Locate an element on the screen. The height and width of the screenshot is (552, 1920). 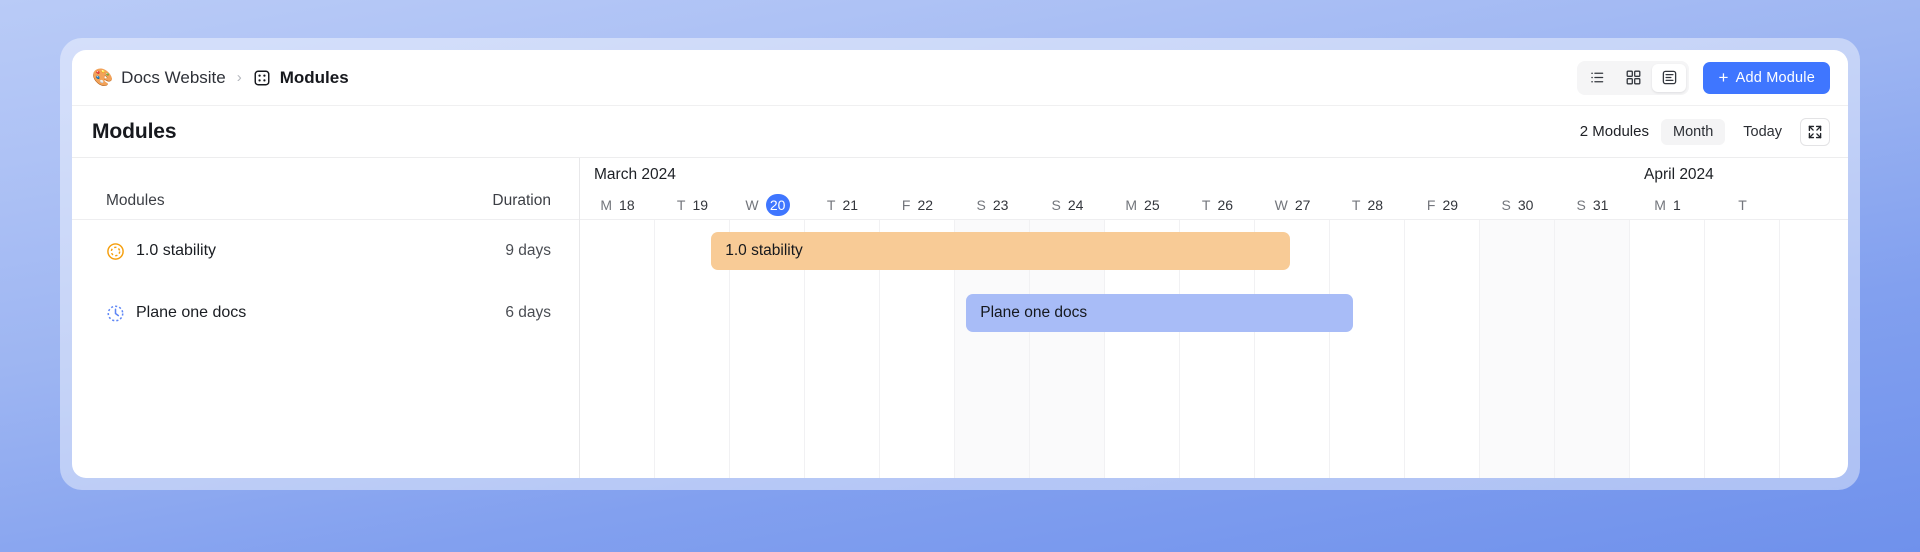
view-btn-gantt is located at coordinates (1669, 77).